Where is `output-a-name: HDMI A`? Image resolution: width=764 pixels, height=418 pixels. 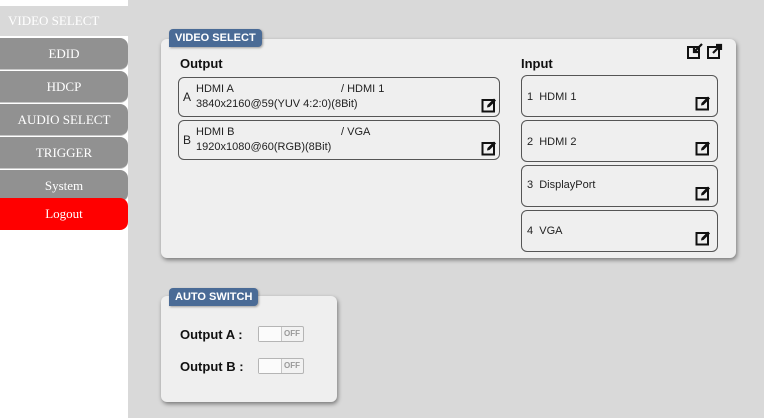
output-a-name: HDMI A is located at coordinates (215, 89).